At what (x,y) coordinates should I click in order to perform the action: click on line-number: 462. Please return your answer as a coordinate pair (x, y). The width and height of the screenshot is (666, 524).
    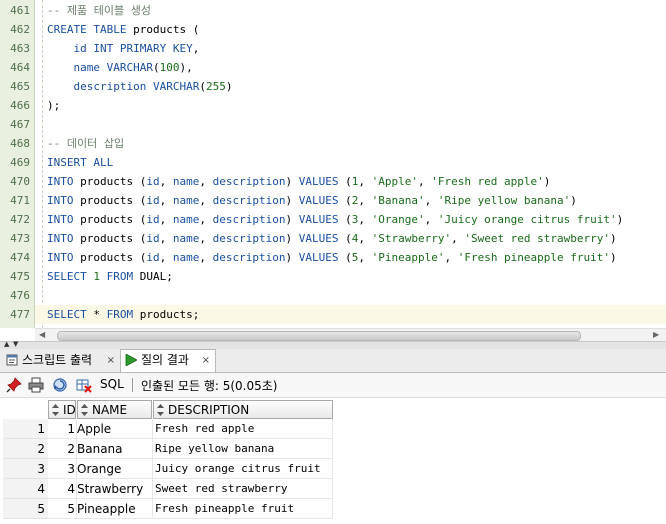
    Looking at the image, I should click on (20, 29).